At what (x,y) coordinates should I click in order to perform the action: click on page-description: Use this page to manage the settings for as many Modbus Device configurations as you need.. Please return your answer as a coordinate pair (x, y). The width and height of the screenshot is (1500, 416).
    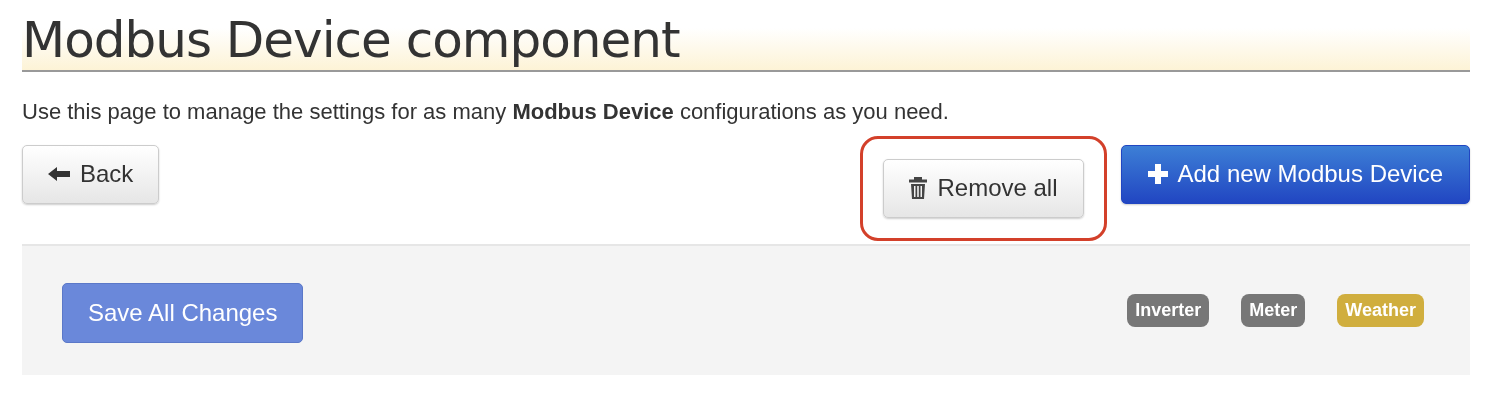
    Looking at the image, I should click on (486, 112).